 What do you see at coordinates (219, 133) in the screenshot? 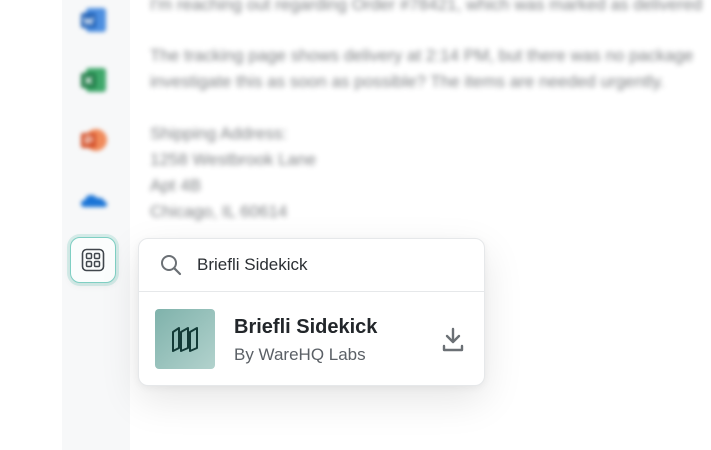
I see `email-line: Shipping Address:` at bounding box center [219, 133].